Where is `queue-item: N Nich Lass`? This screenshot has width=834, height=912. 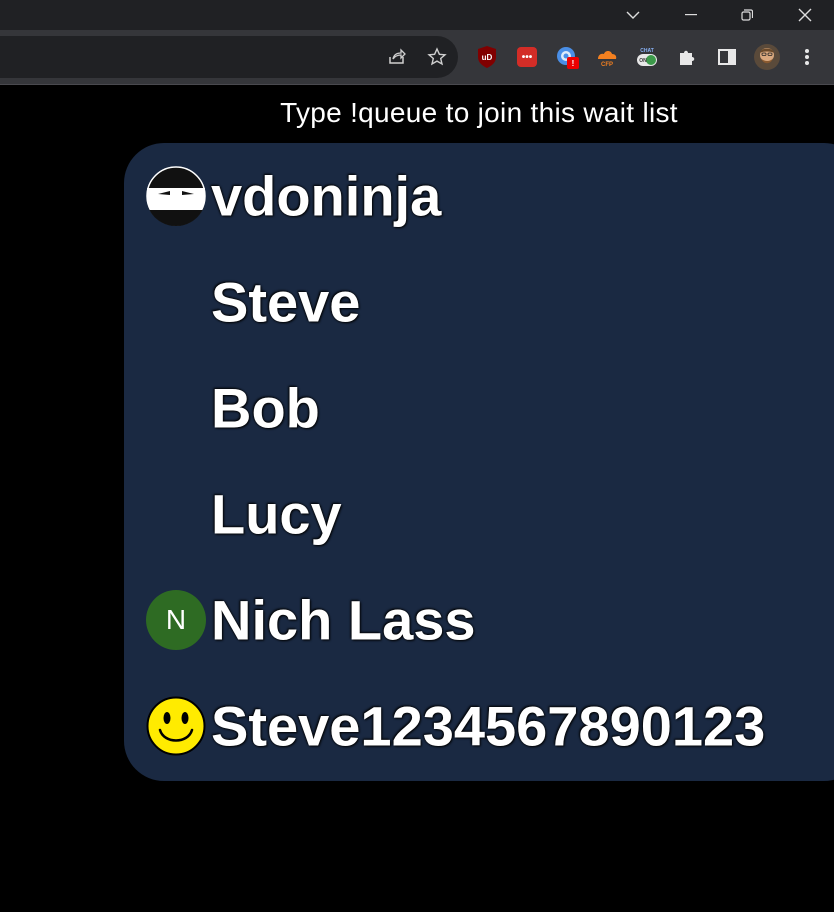
queue-item: N Nich Lass is located at coordinates (479, 620).